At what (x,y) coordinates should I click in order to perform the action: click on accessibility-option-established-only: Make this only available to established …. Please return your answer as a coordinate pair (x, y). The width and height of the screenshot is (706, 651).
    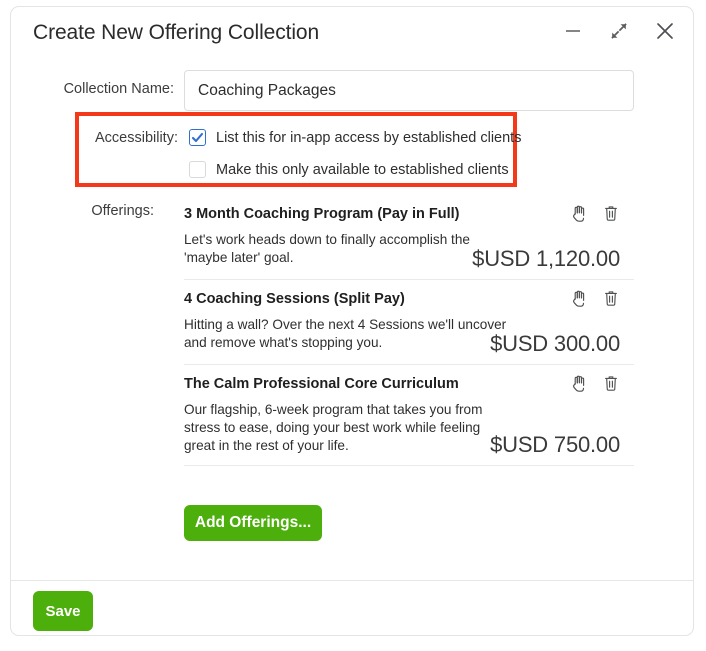
    Looking at the image, I should click on (349, 169).